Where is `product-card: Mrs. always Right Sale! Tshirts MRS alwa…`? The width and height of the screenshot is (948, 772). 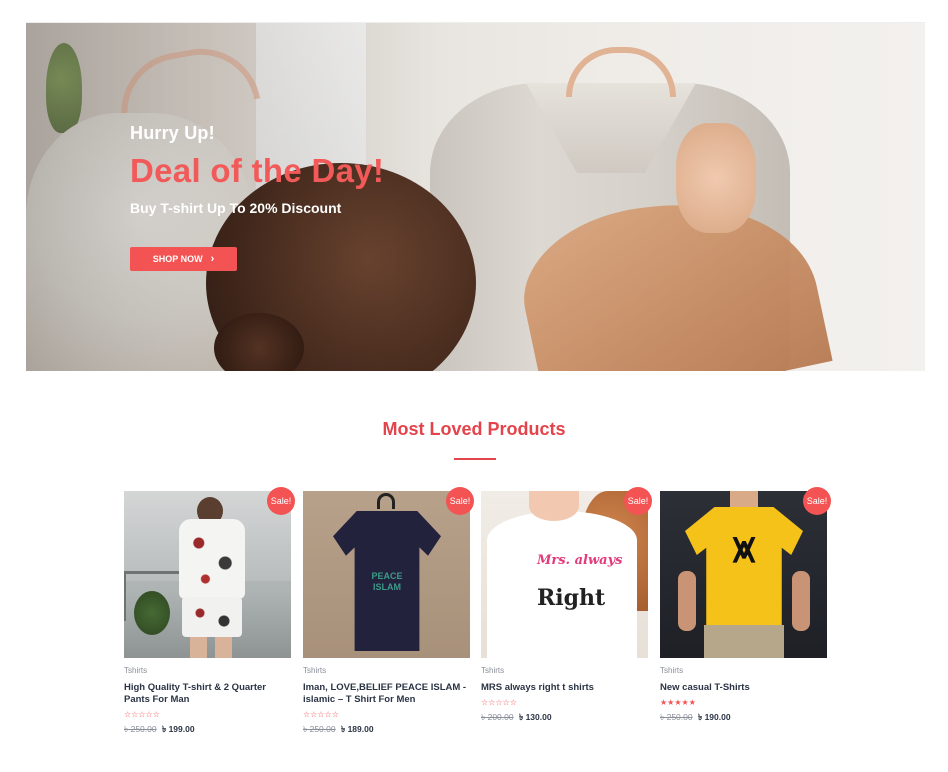 product-card: Mrs. always Right Sale! Tshirts MRS alwa… is located at coordinates (566, 606).